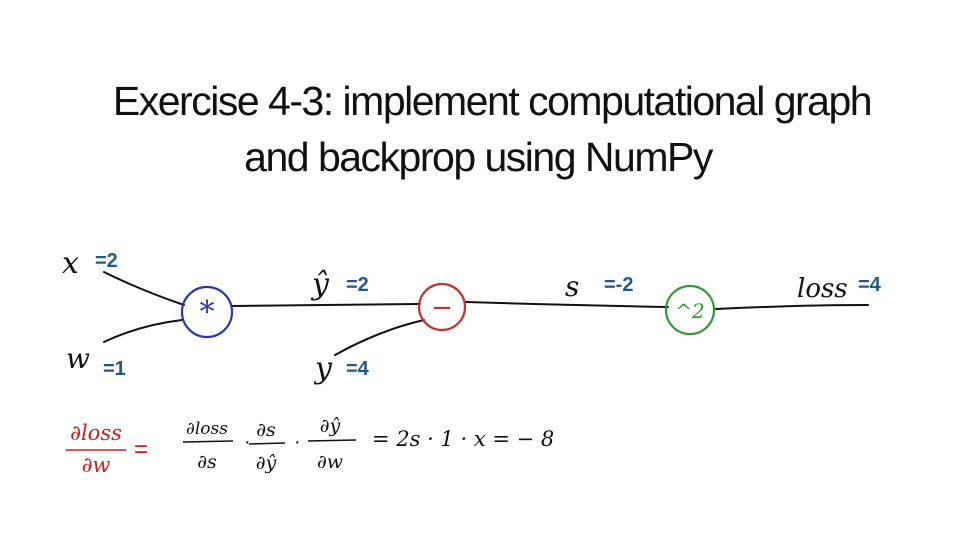  I want to click on node-square: ^2, so click(690, 310).